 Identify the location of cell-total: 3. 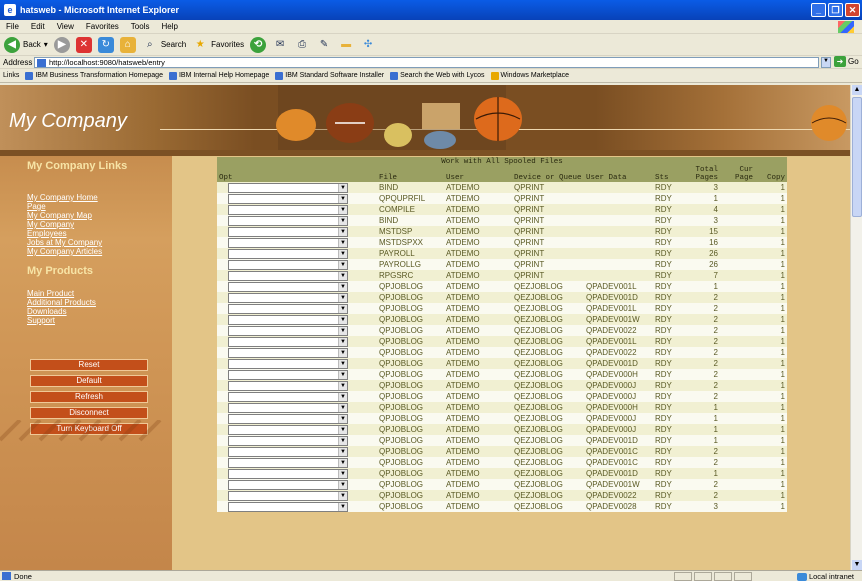
(702, 220).